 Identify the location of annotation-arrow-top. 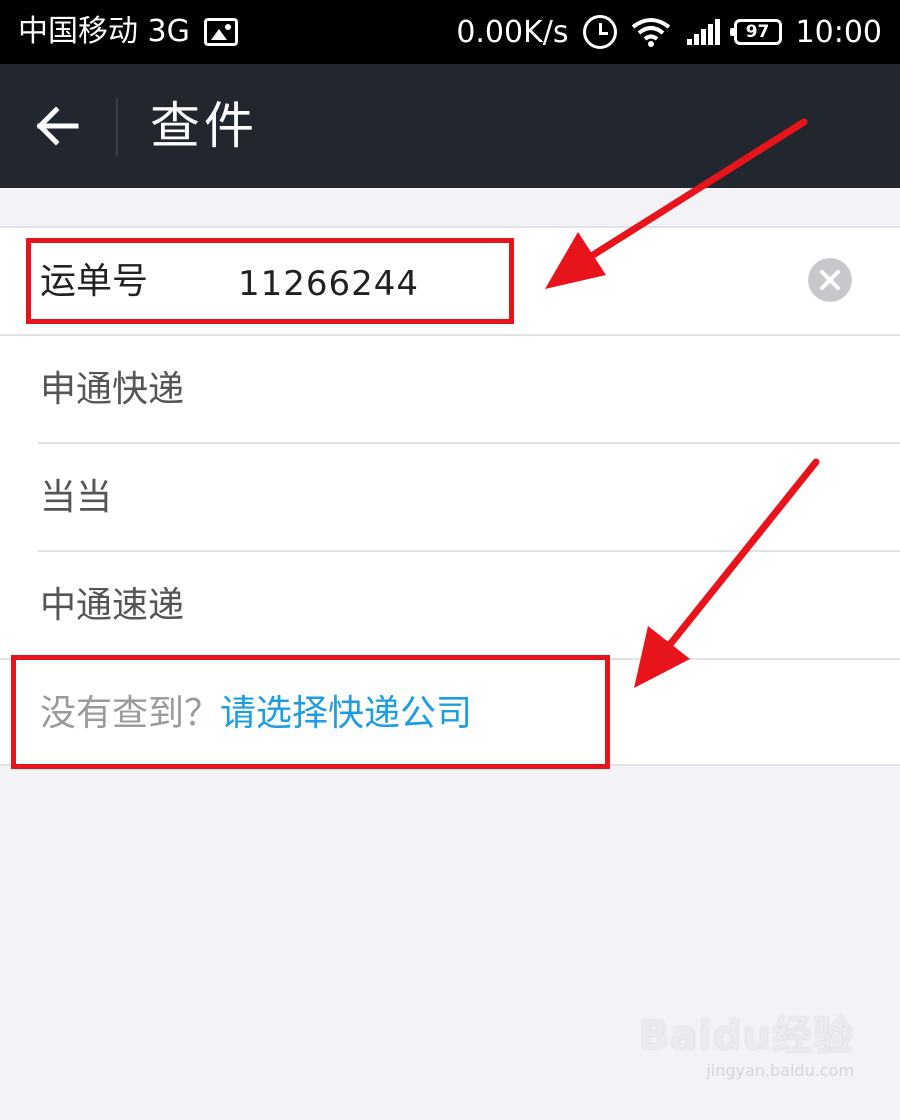
(676, 203).